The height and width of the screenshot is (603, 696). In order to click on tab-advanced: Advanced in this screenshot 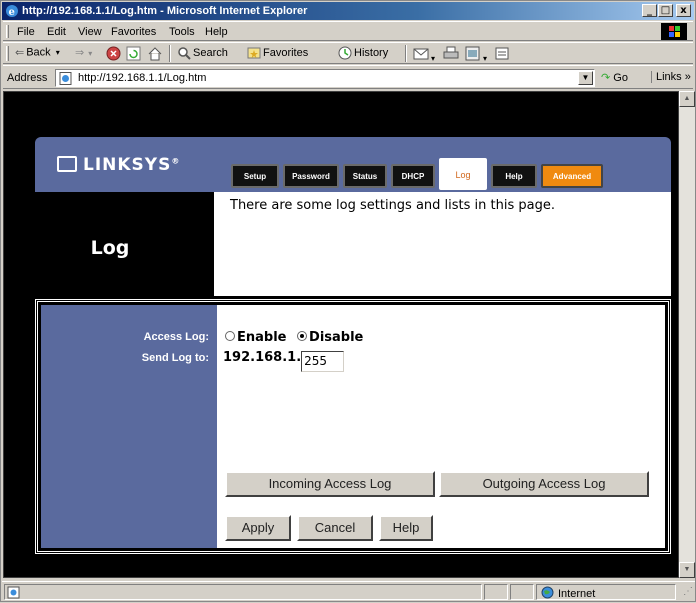, I will do `click(572, 176)`.